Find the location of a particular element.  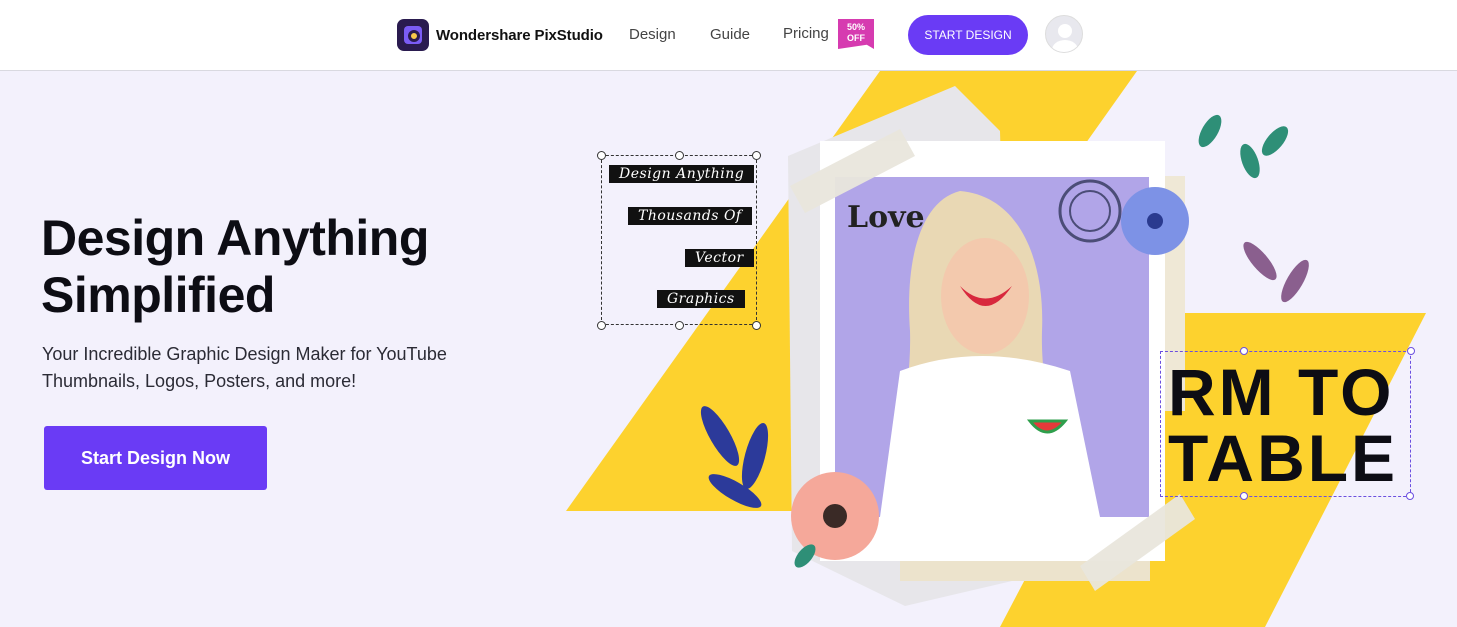

newspaper-love-text: Love is located at coordinates (886, 217).